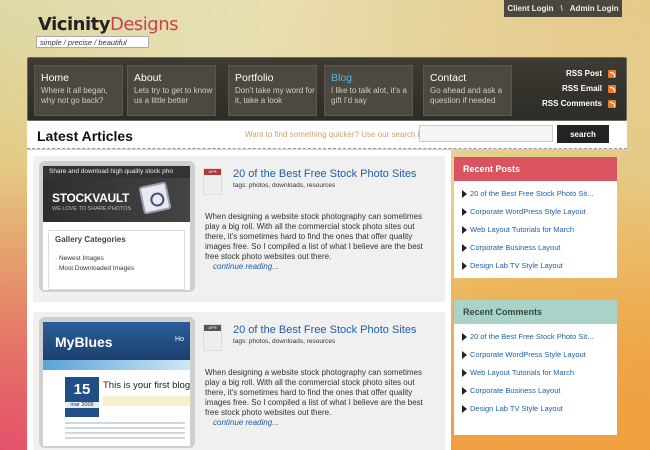  What do you see at coordinates (144, 24) in the screenshot?
I see `logo-text-designs: Designs` at bounding box center [144, 24].